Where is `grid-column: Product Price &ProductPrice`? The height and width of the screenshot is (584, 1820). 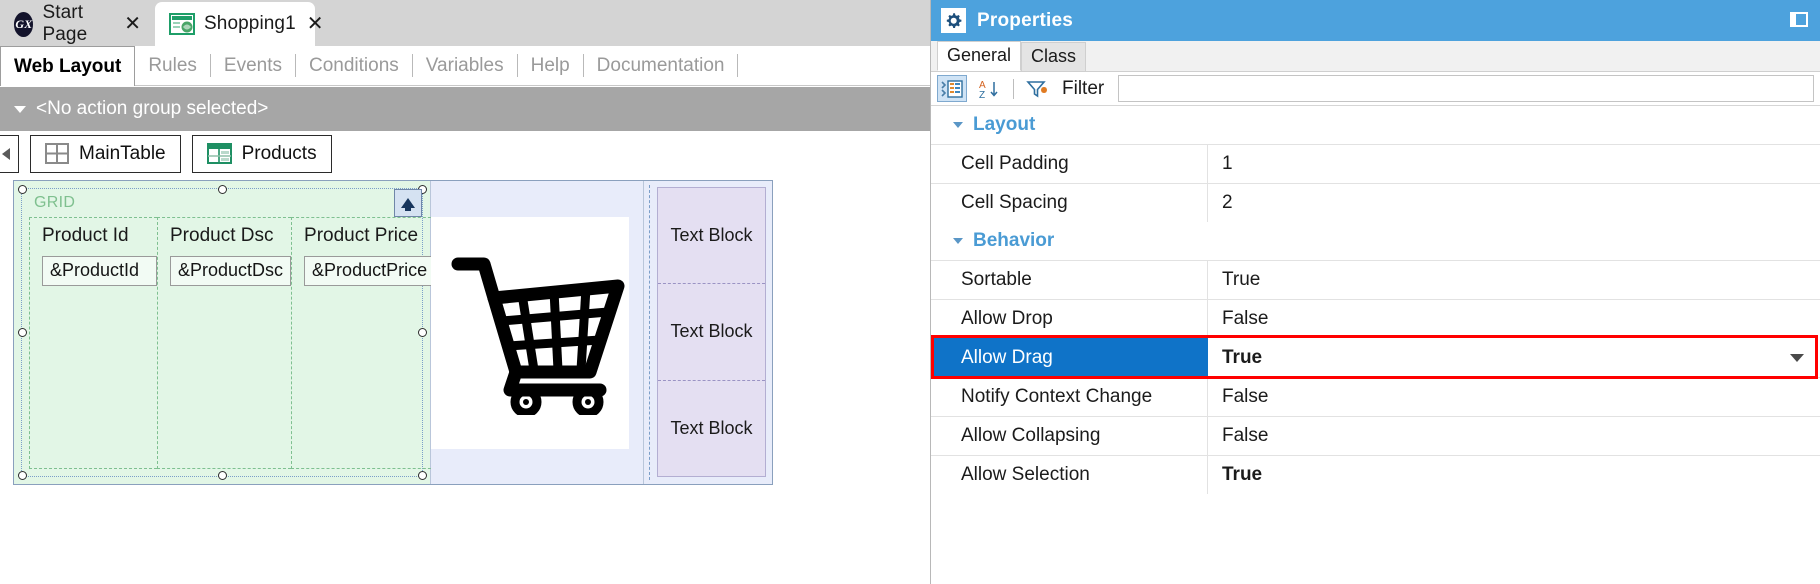 grid-column: Product Price &ProductPrice is located at coordinates (364, 343).